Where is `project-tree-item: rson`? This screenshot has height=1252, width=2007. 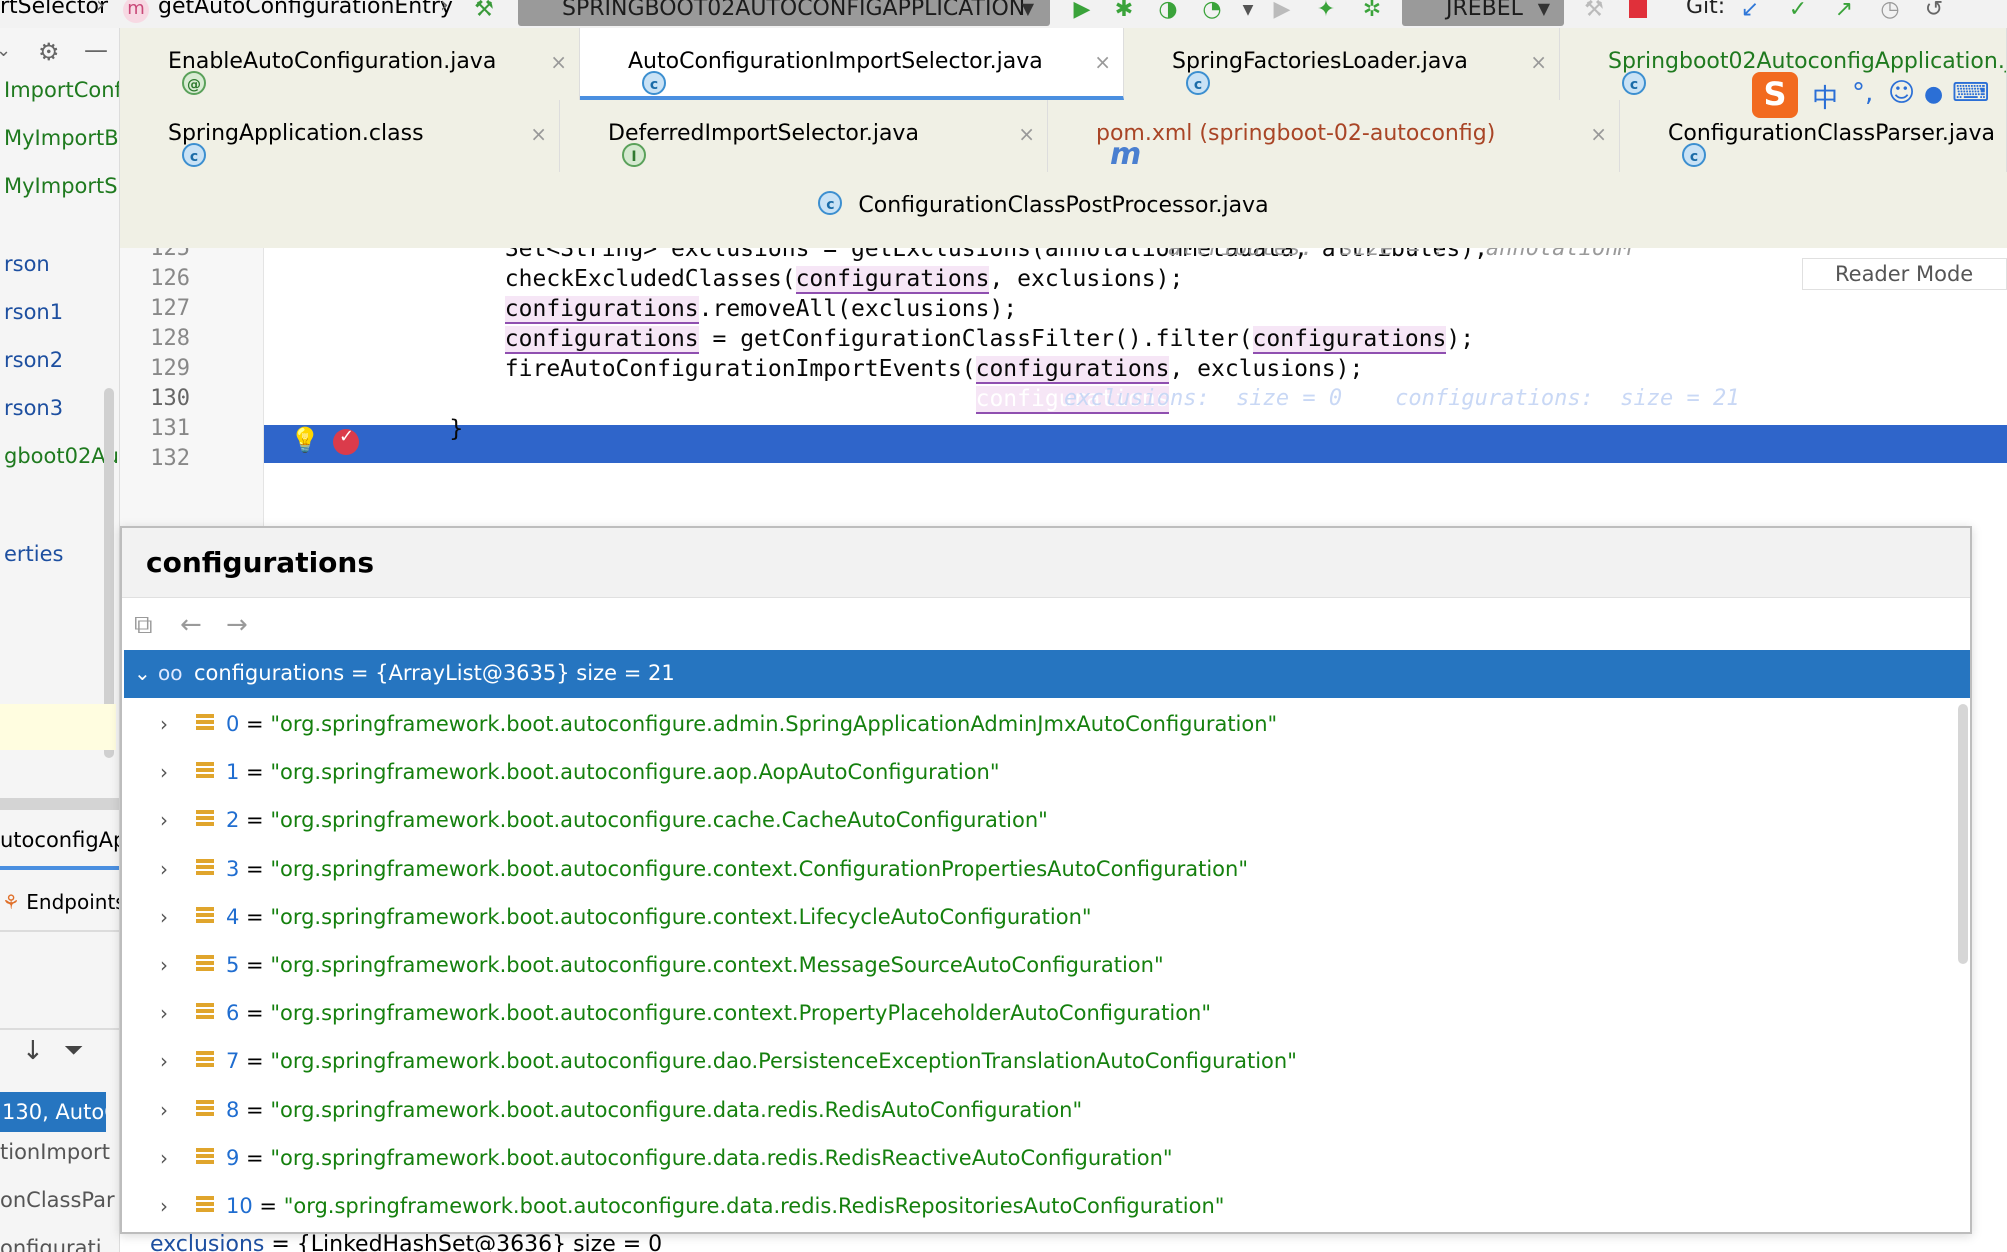 project-tree-item: rson is located at coordinates (27, 264).